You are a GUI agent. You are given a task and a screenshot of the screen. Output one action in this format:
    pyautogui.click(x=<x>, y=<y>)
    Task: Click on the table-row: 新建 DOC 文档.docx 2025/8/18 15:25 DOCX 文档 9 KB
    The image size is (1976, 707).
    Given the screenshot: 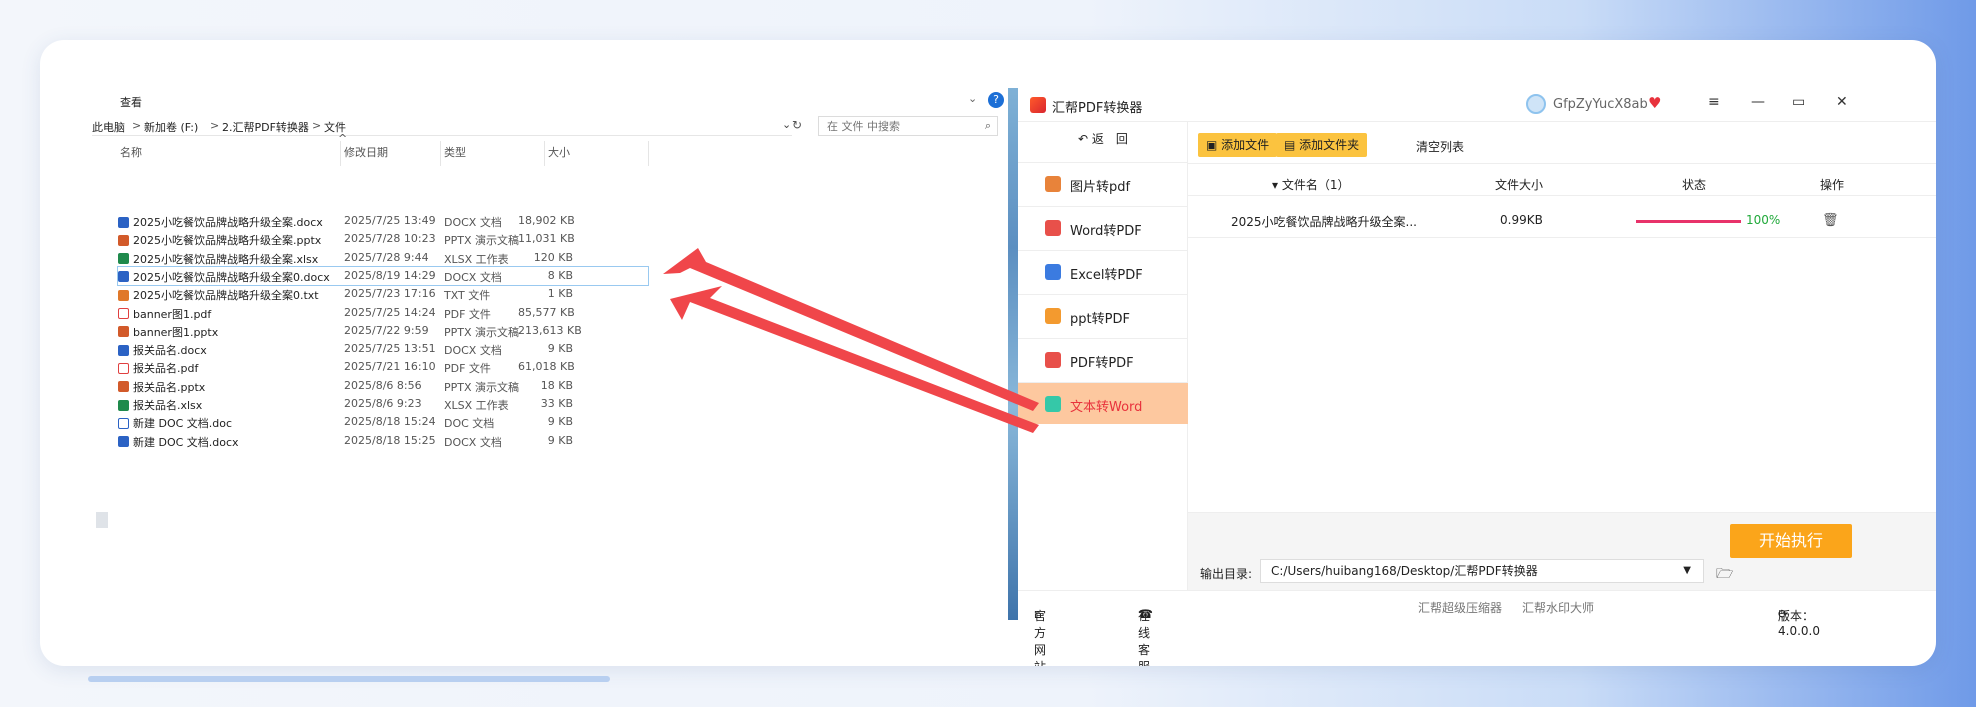 What is the action you would take?
    pyautogui.click(x=383, y=441)
    